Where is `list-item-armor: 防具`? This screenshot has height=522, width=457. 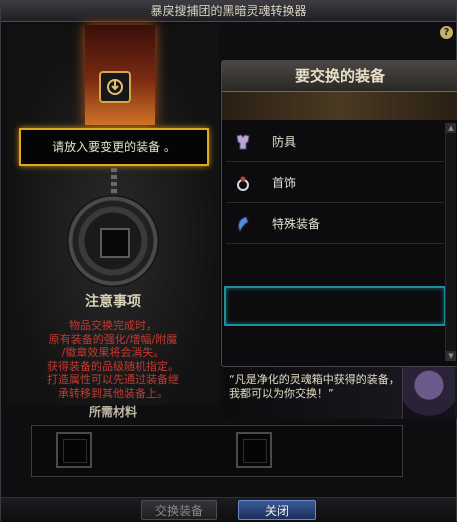
list-item-armor: 防具 is located at coordinates (335, 142).